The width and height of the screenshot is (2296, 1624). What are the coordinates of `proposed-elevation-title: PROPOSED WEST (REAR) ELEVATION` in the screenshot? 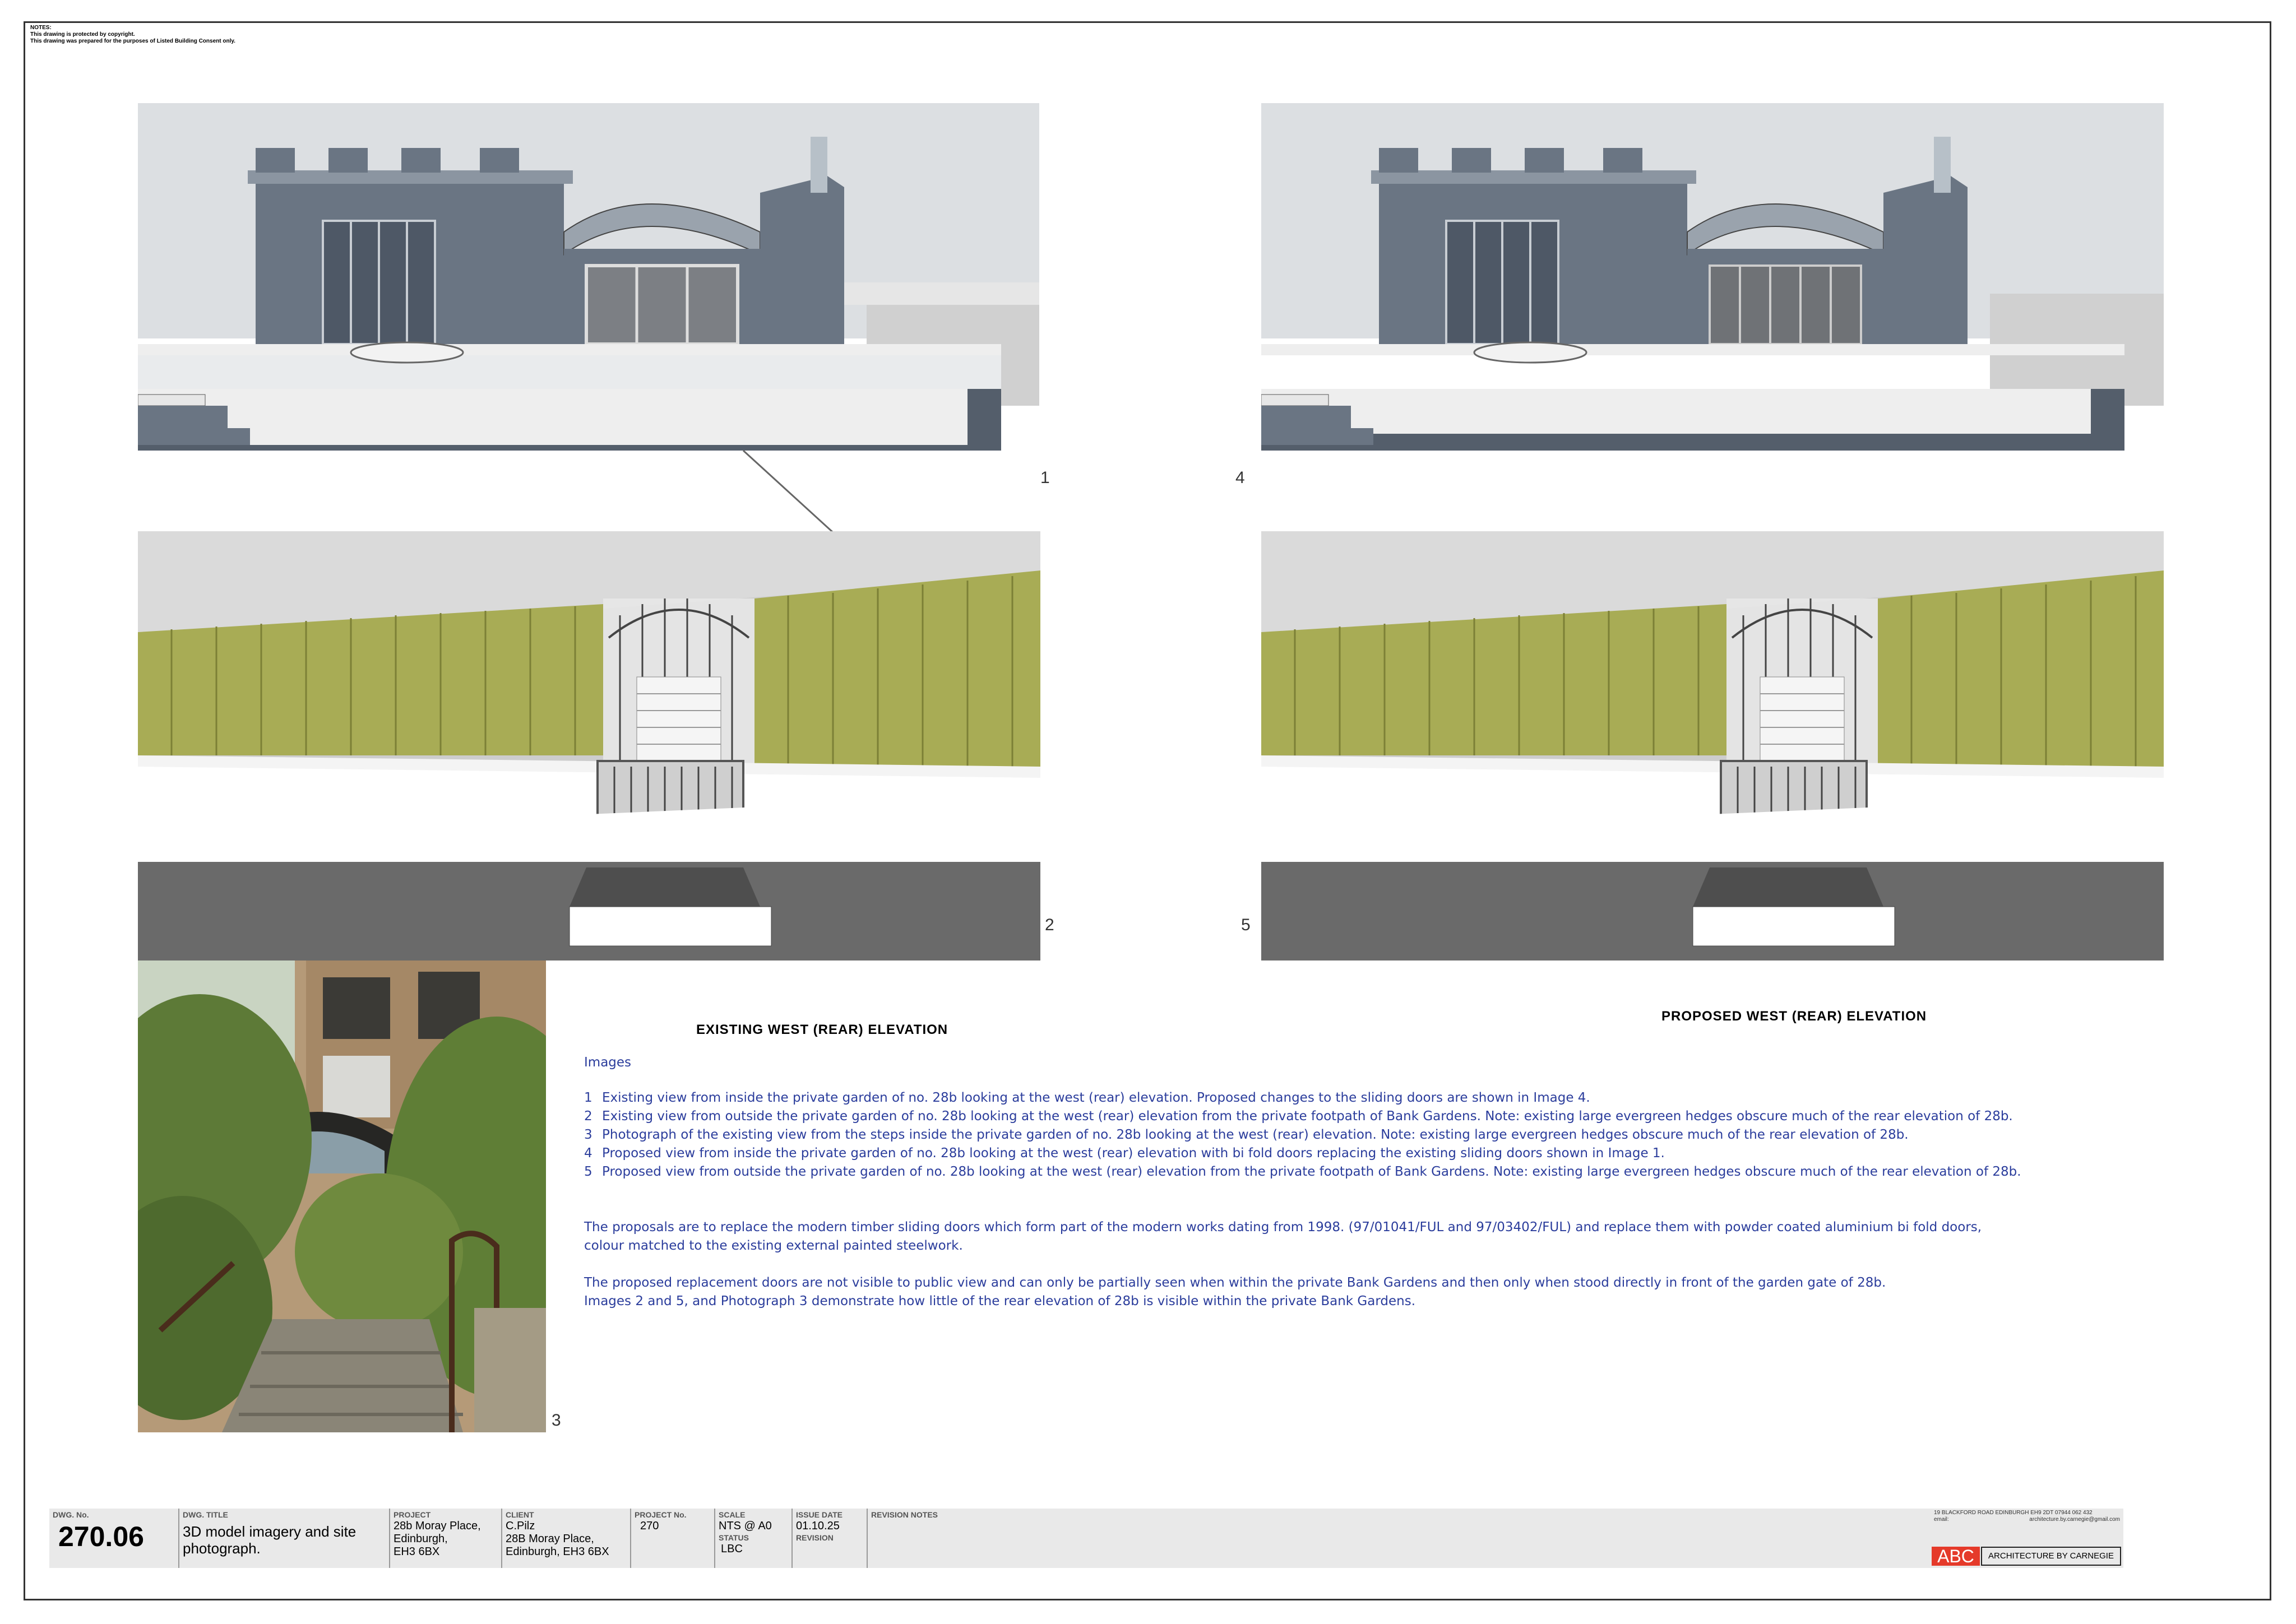 It's located at (1794, 1017).